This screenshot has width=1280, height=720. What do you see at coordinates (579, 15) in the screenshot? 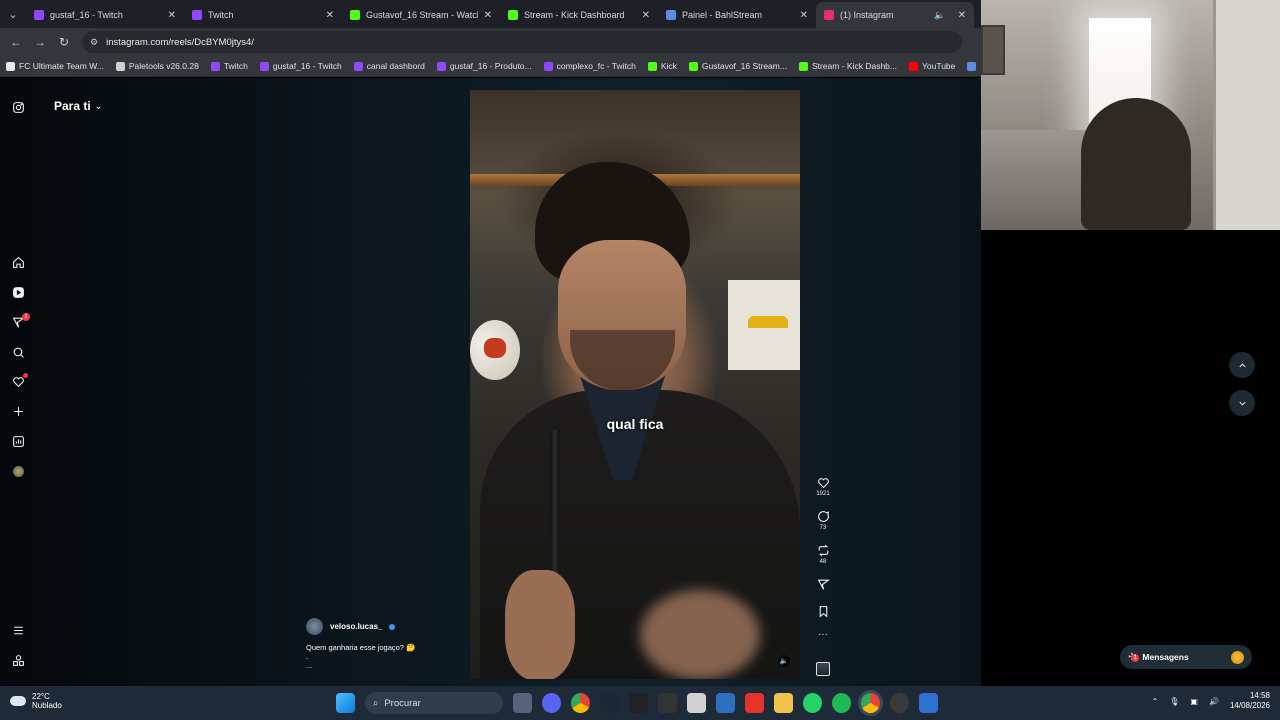
I see `browser-tab: Stream - Kick Dashboard ✕` at bounding box center [579, 15].